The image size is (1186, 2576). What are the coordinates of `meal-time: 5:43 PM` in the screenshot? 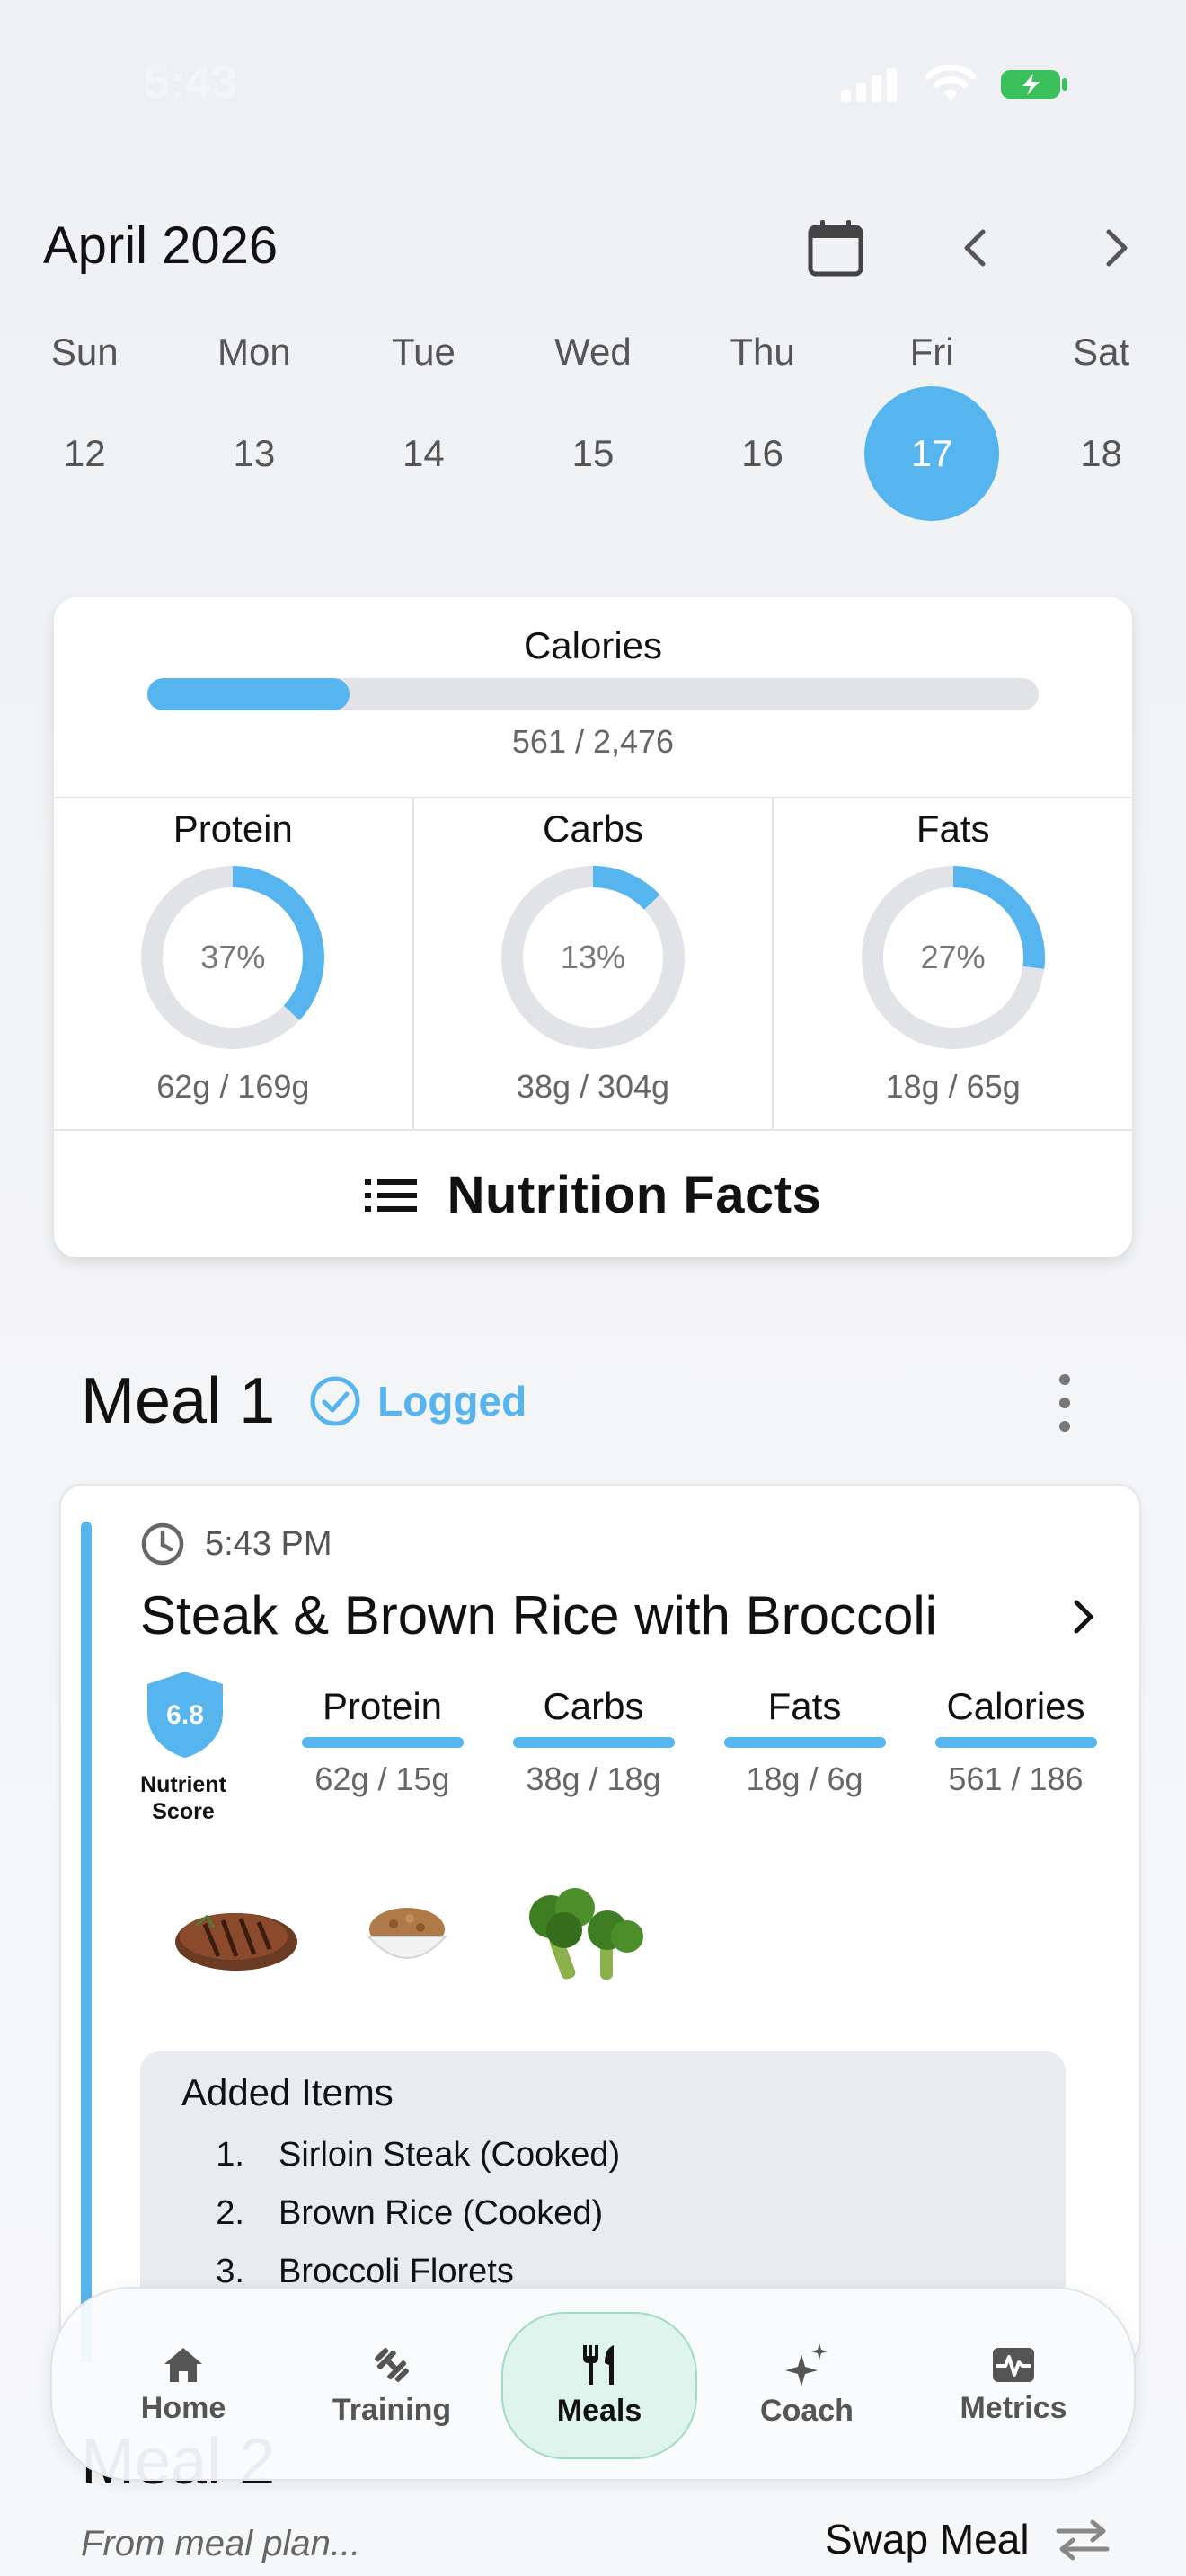 It's located at (236, 1544).